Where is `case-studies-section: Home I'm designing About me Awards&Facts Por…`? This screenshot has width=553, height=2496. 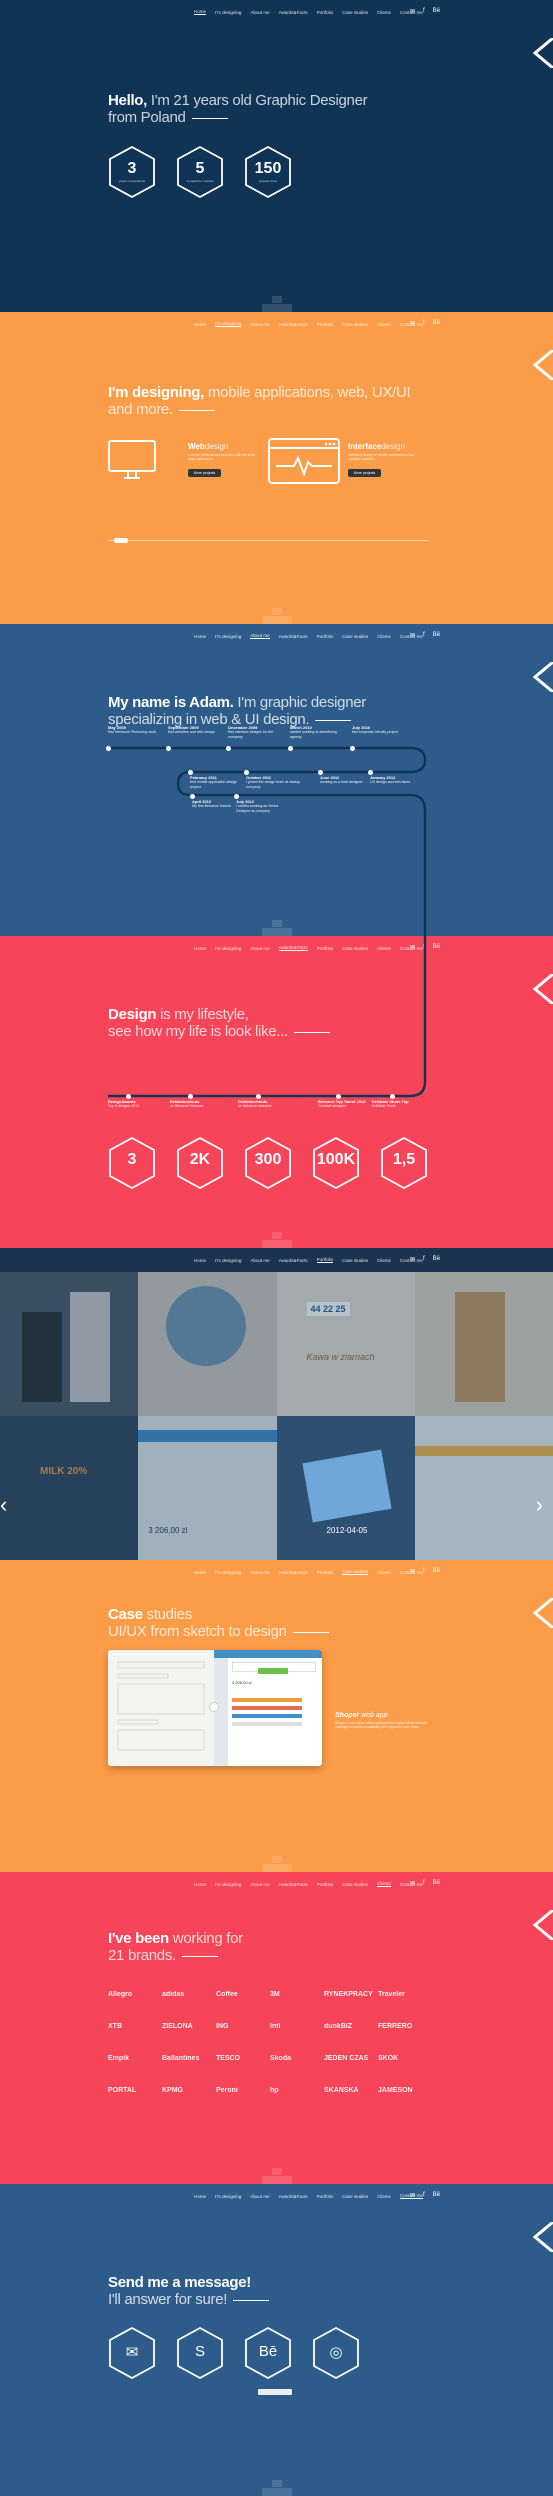 case-studies-section: Home I'm designing About me Awards&Facts Por… is located at coordinates (276, 1716).